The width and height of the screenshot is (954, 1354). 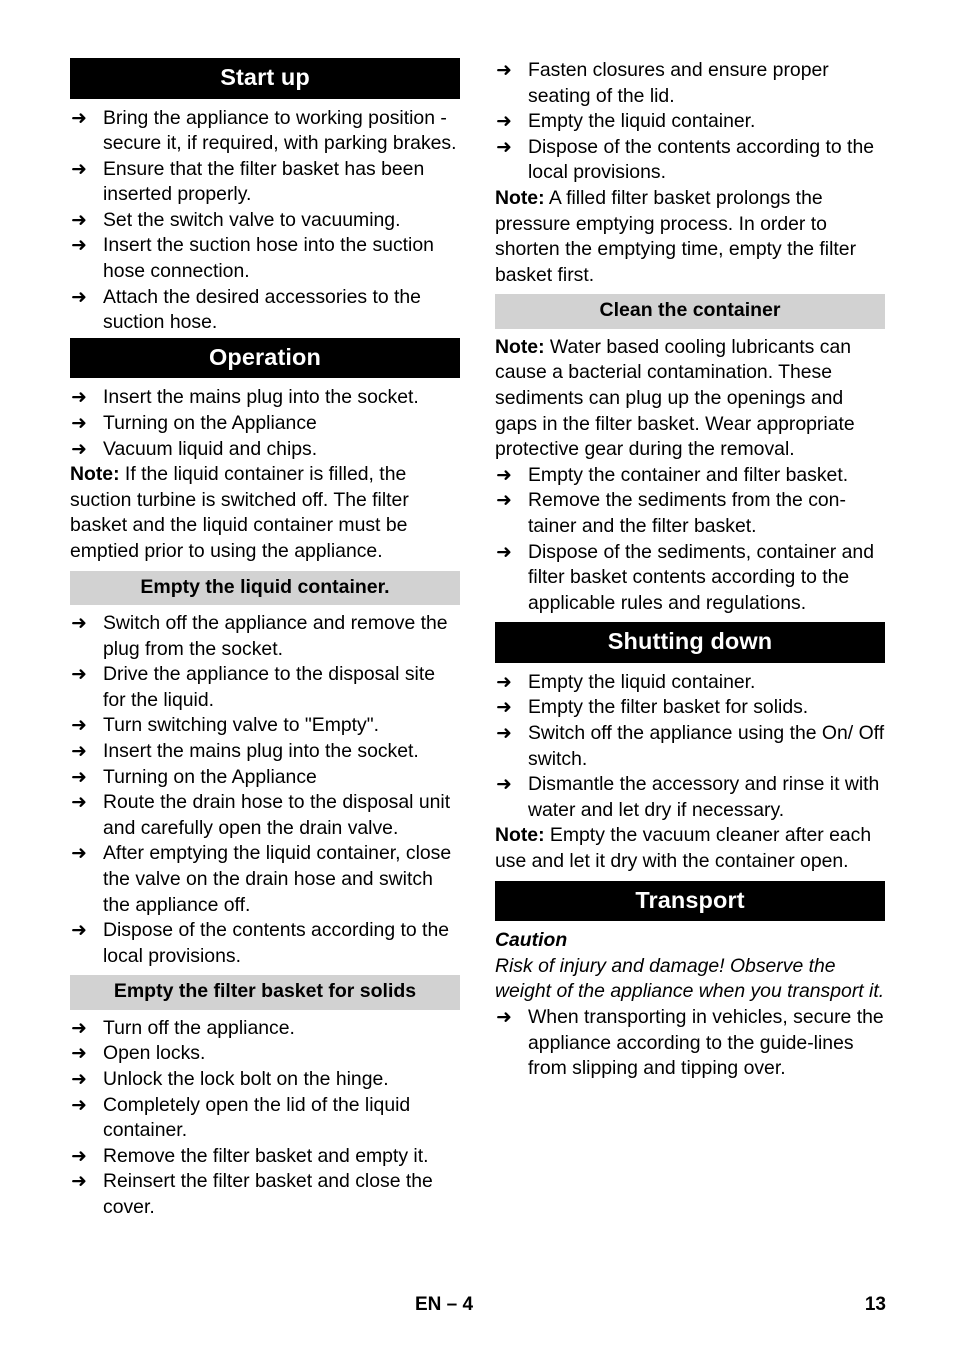 I want to click on list-item-text: Turn off the appliance., so click(x=199, y=1027).